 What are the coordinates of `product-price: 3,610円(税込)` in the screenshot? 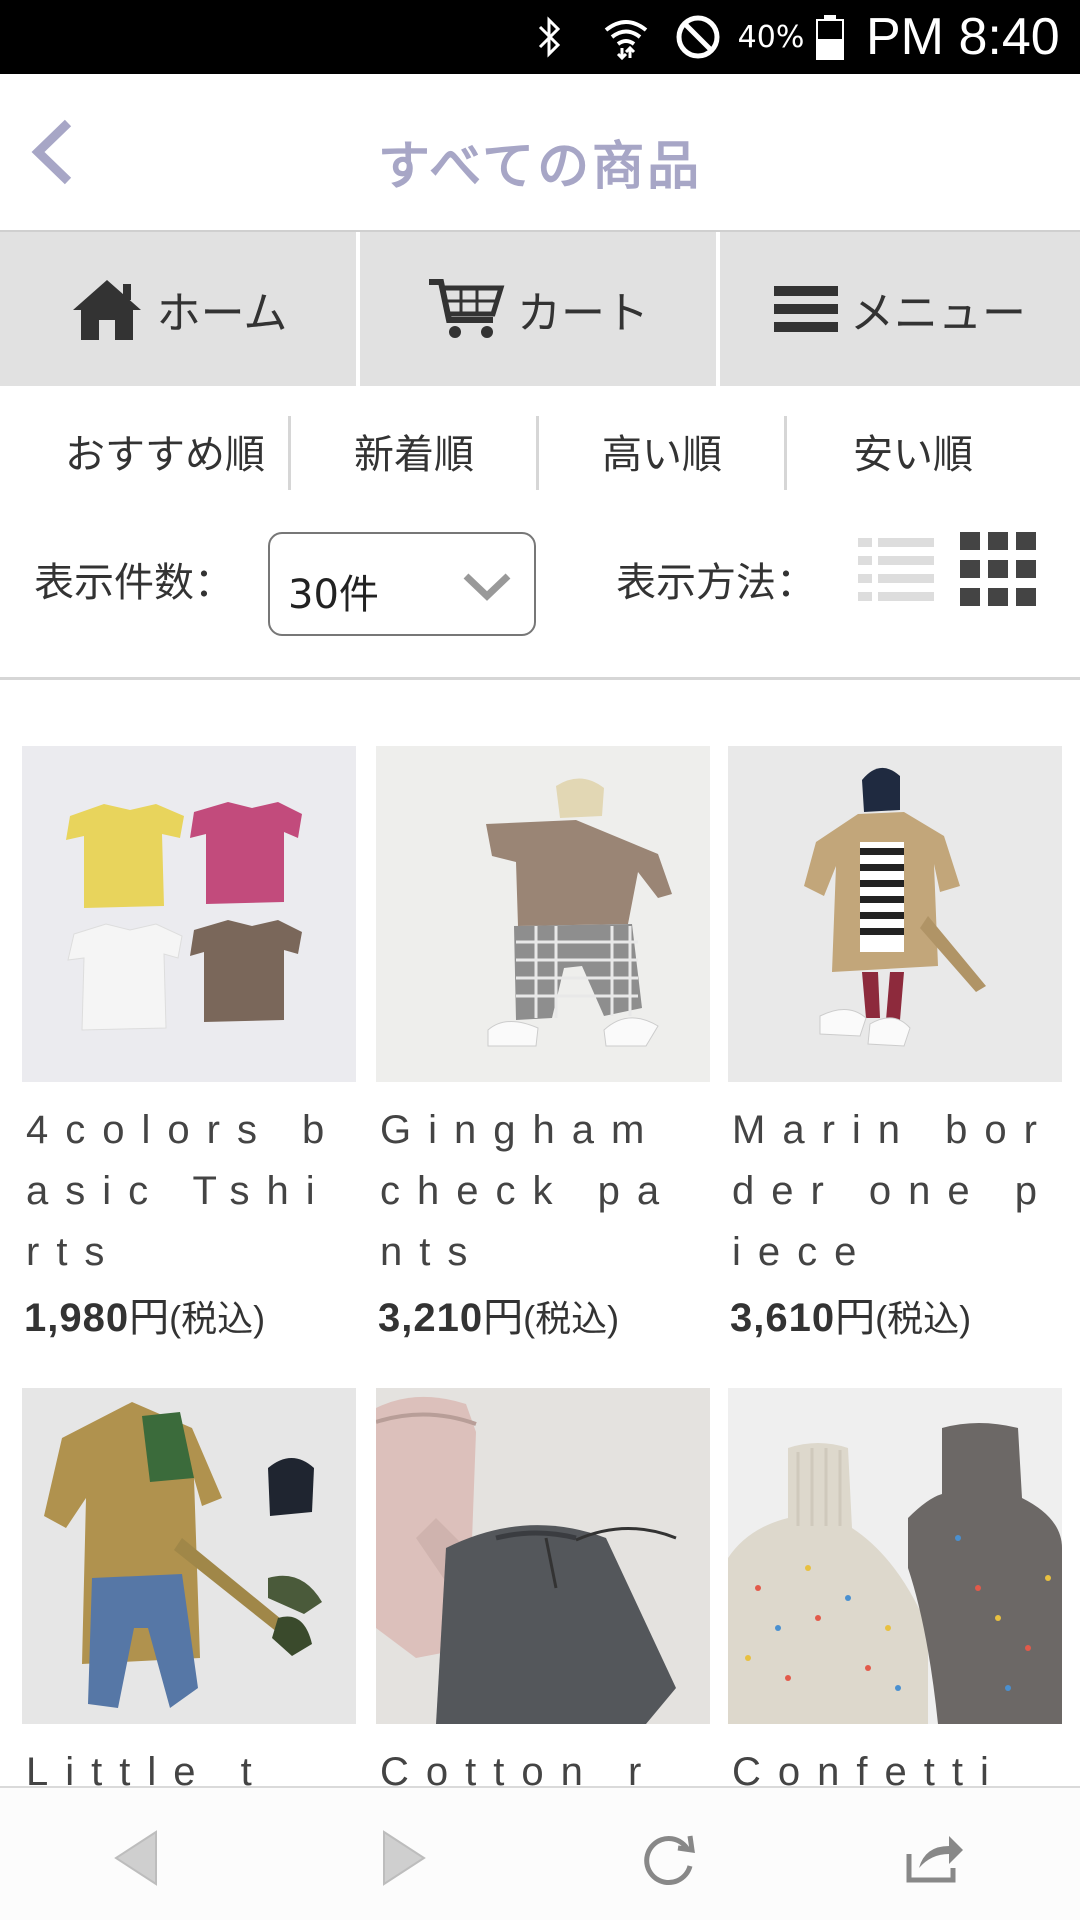 It's located at (895, 1314).